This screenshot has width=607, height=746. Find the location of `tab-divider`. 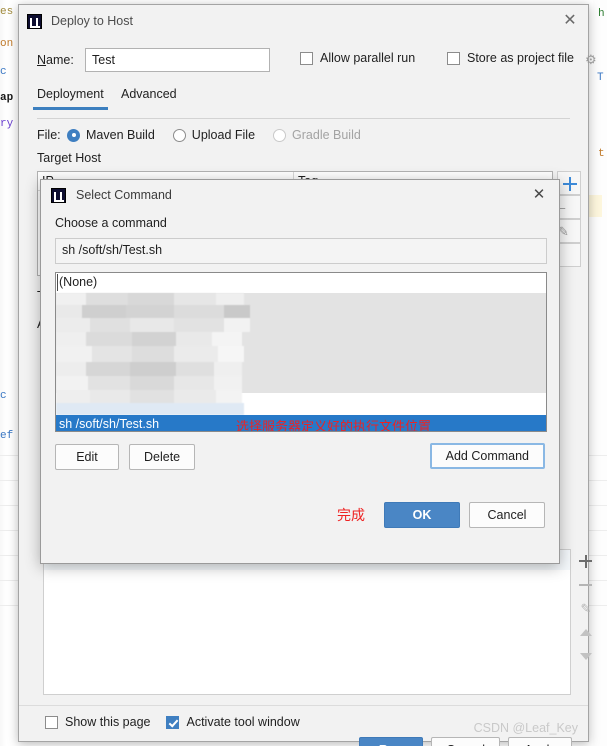

tab-divider is located at coordinates (303, 118).